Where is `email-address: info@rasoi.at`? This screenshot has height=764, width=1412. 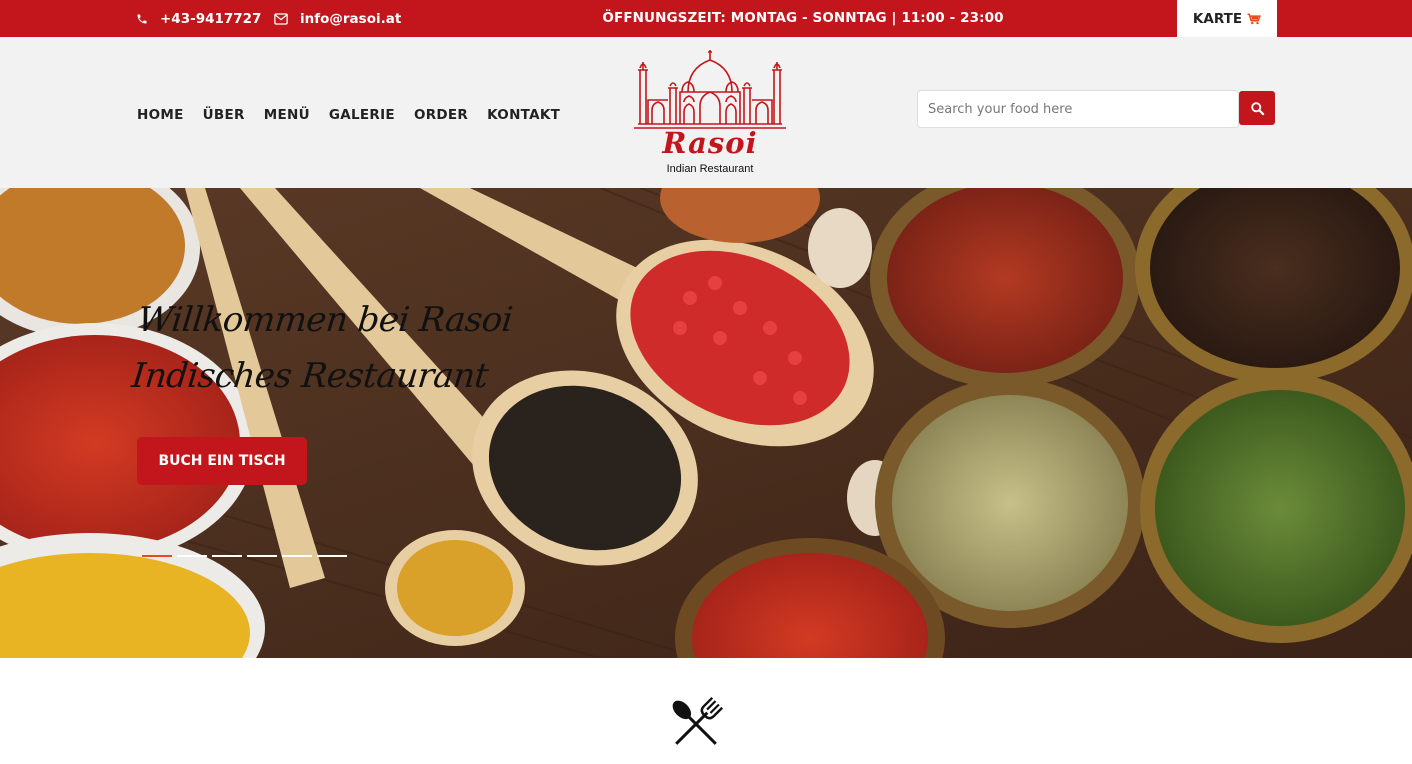 email-address: info@rasoi.at is located at coordinates (351, 18).